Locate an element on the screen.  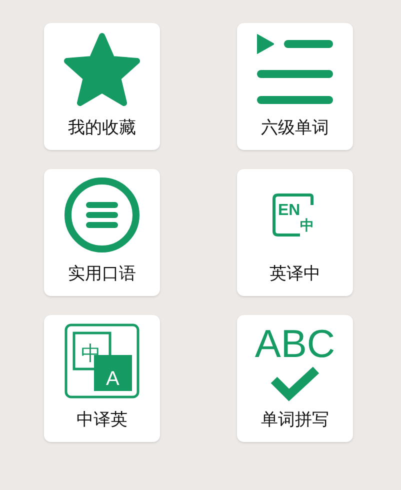
menu-tile: 中 A 中译英 is located at coordinates (102, 378).